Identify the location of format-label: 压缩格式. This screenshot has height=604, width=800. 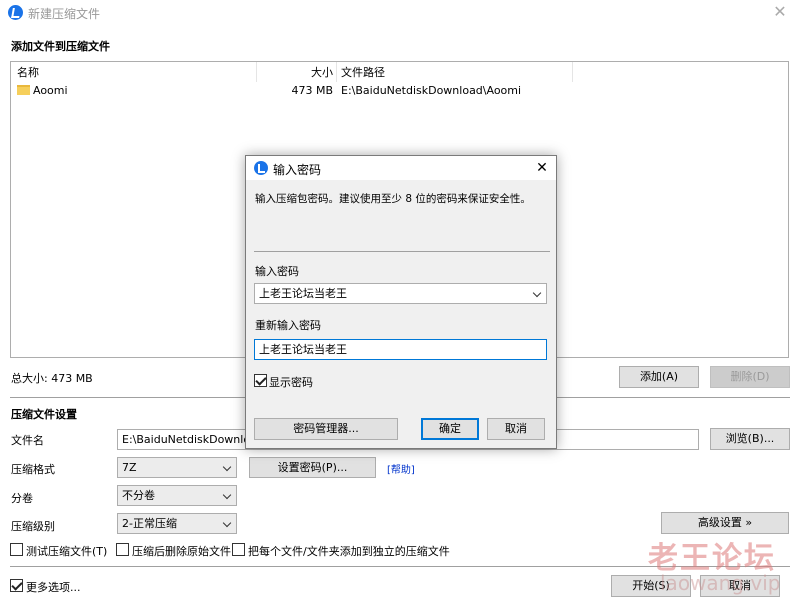
(33, 469).